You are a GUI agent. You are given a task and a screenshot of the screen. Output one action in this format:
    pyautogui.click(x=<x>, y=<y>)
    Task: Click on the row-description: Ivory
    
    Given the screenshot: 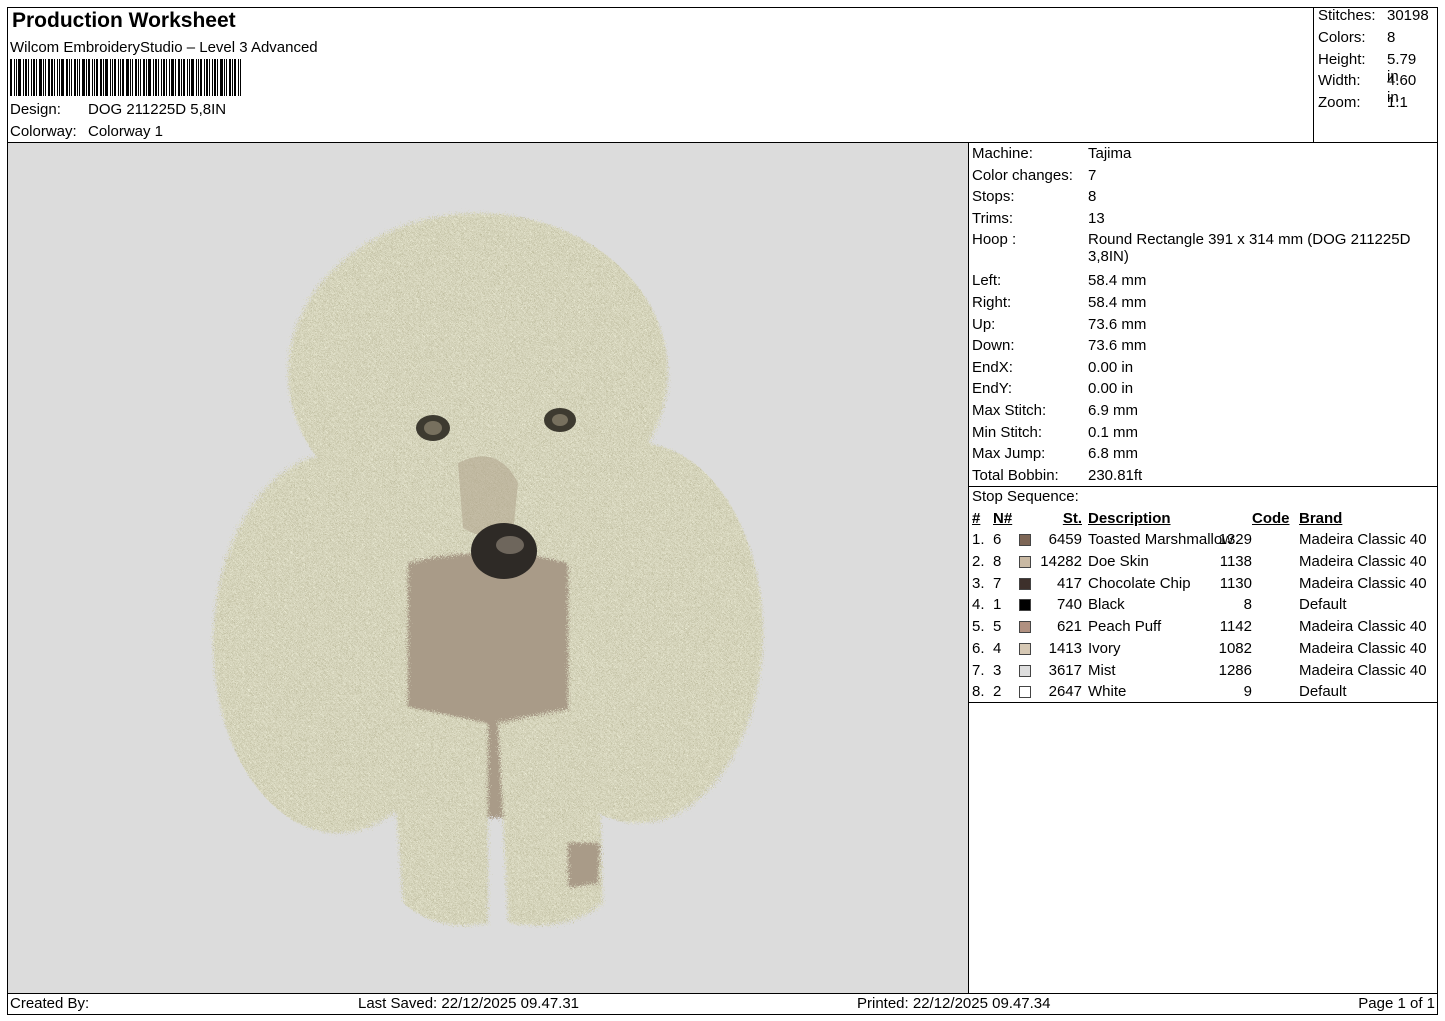 What is the action you would take?
    pyautogui.click(x=1104, y=648)
    